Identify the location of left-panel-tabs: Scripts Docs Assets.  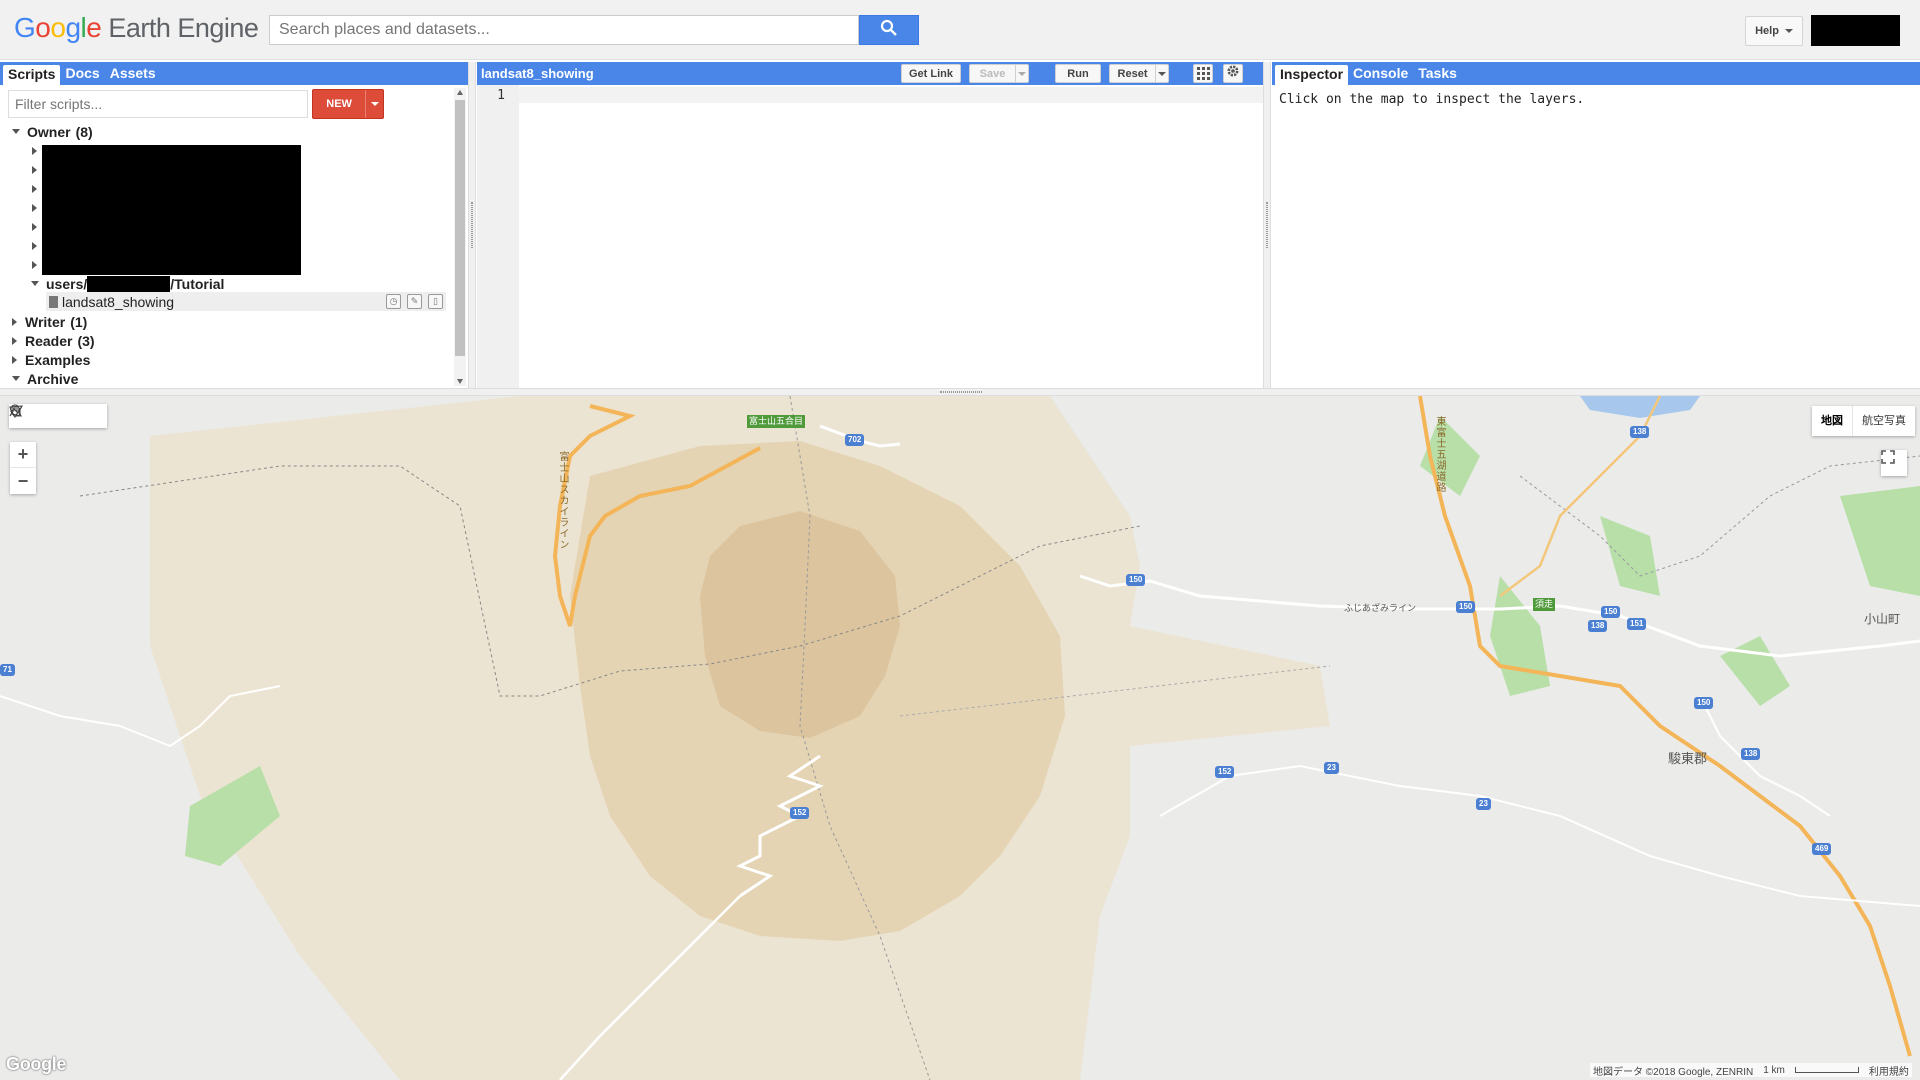
(234, 73).